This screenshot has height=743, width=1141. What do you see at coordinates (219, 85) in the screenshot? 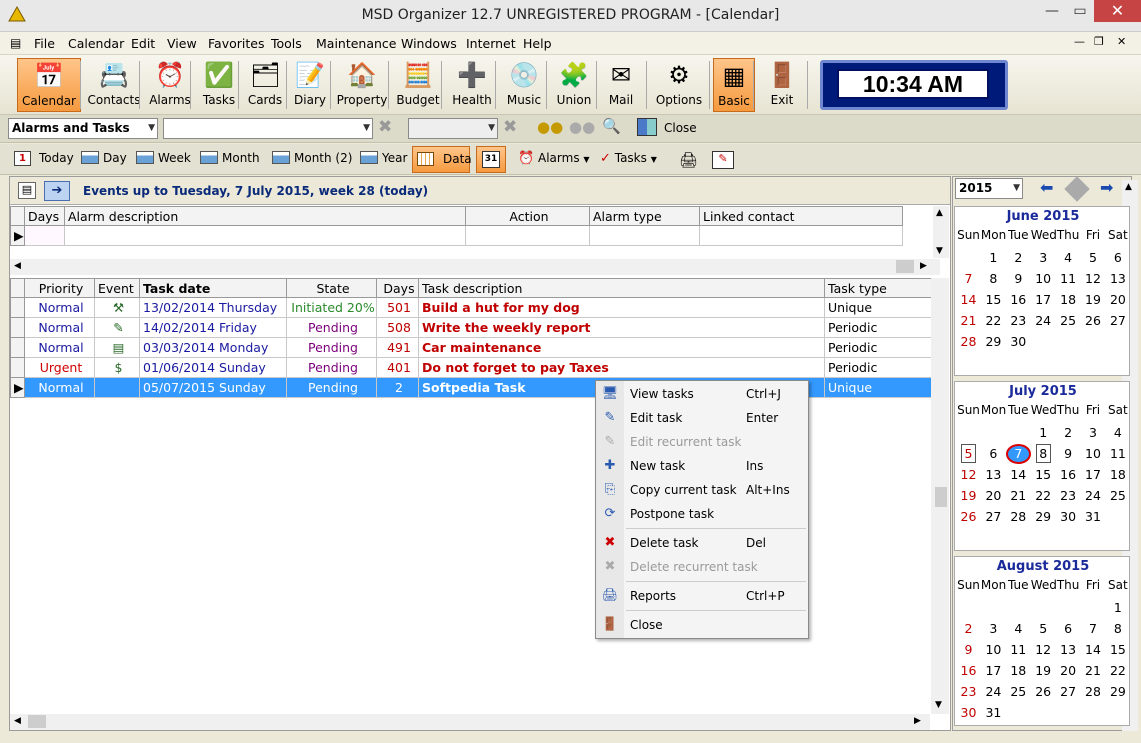
I see `toolbar-tasks-button: ✅ Tasks` at bounding box center [219, 85].